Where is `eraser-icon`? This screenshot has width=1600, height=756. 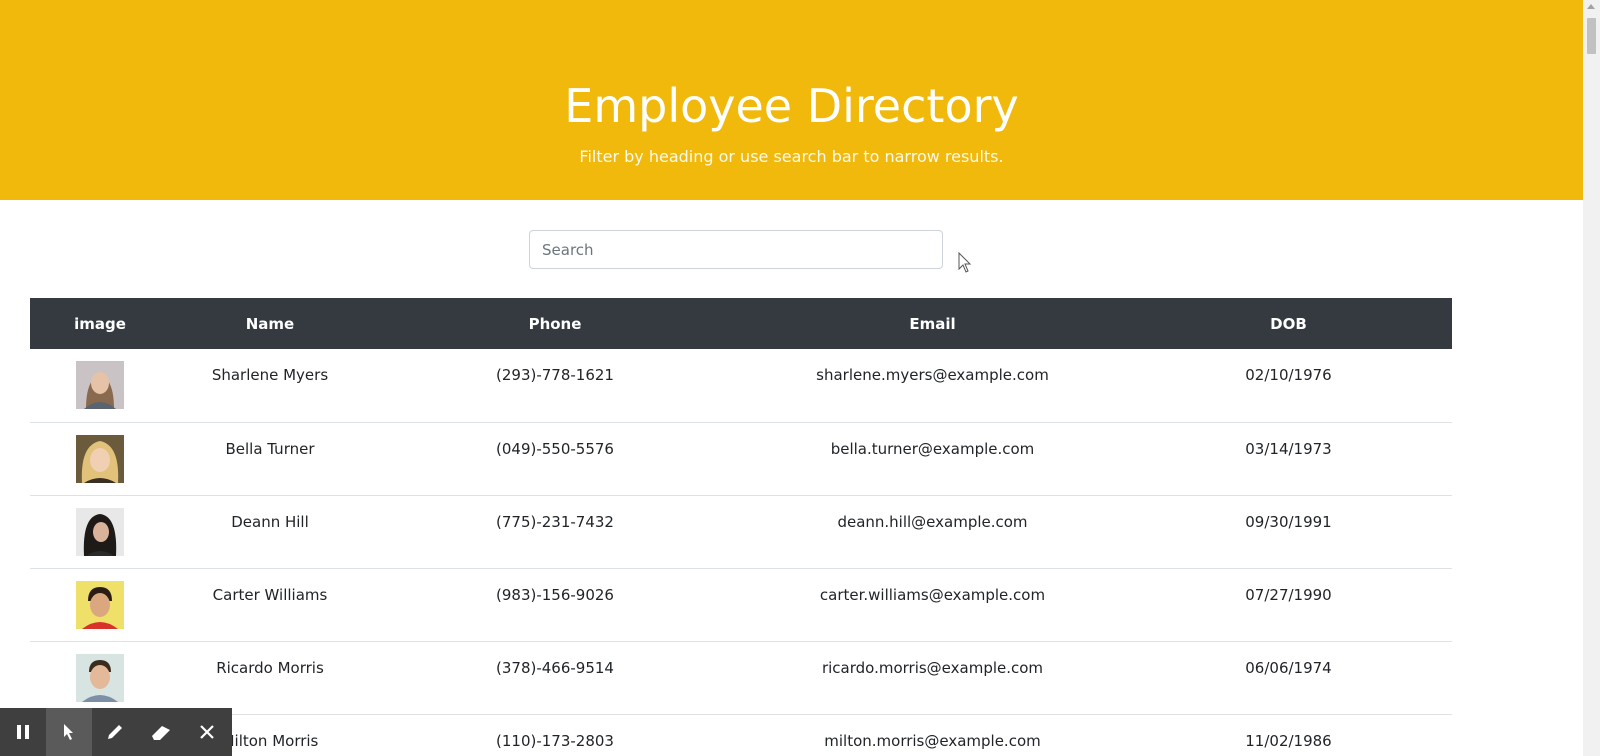
eraser-icon is located at coordinates (161, 733).